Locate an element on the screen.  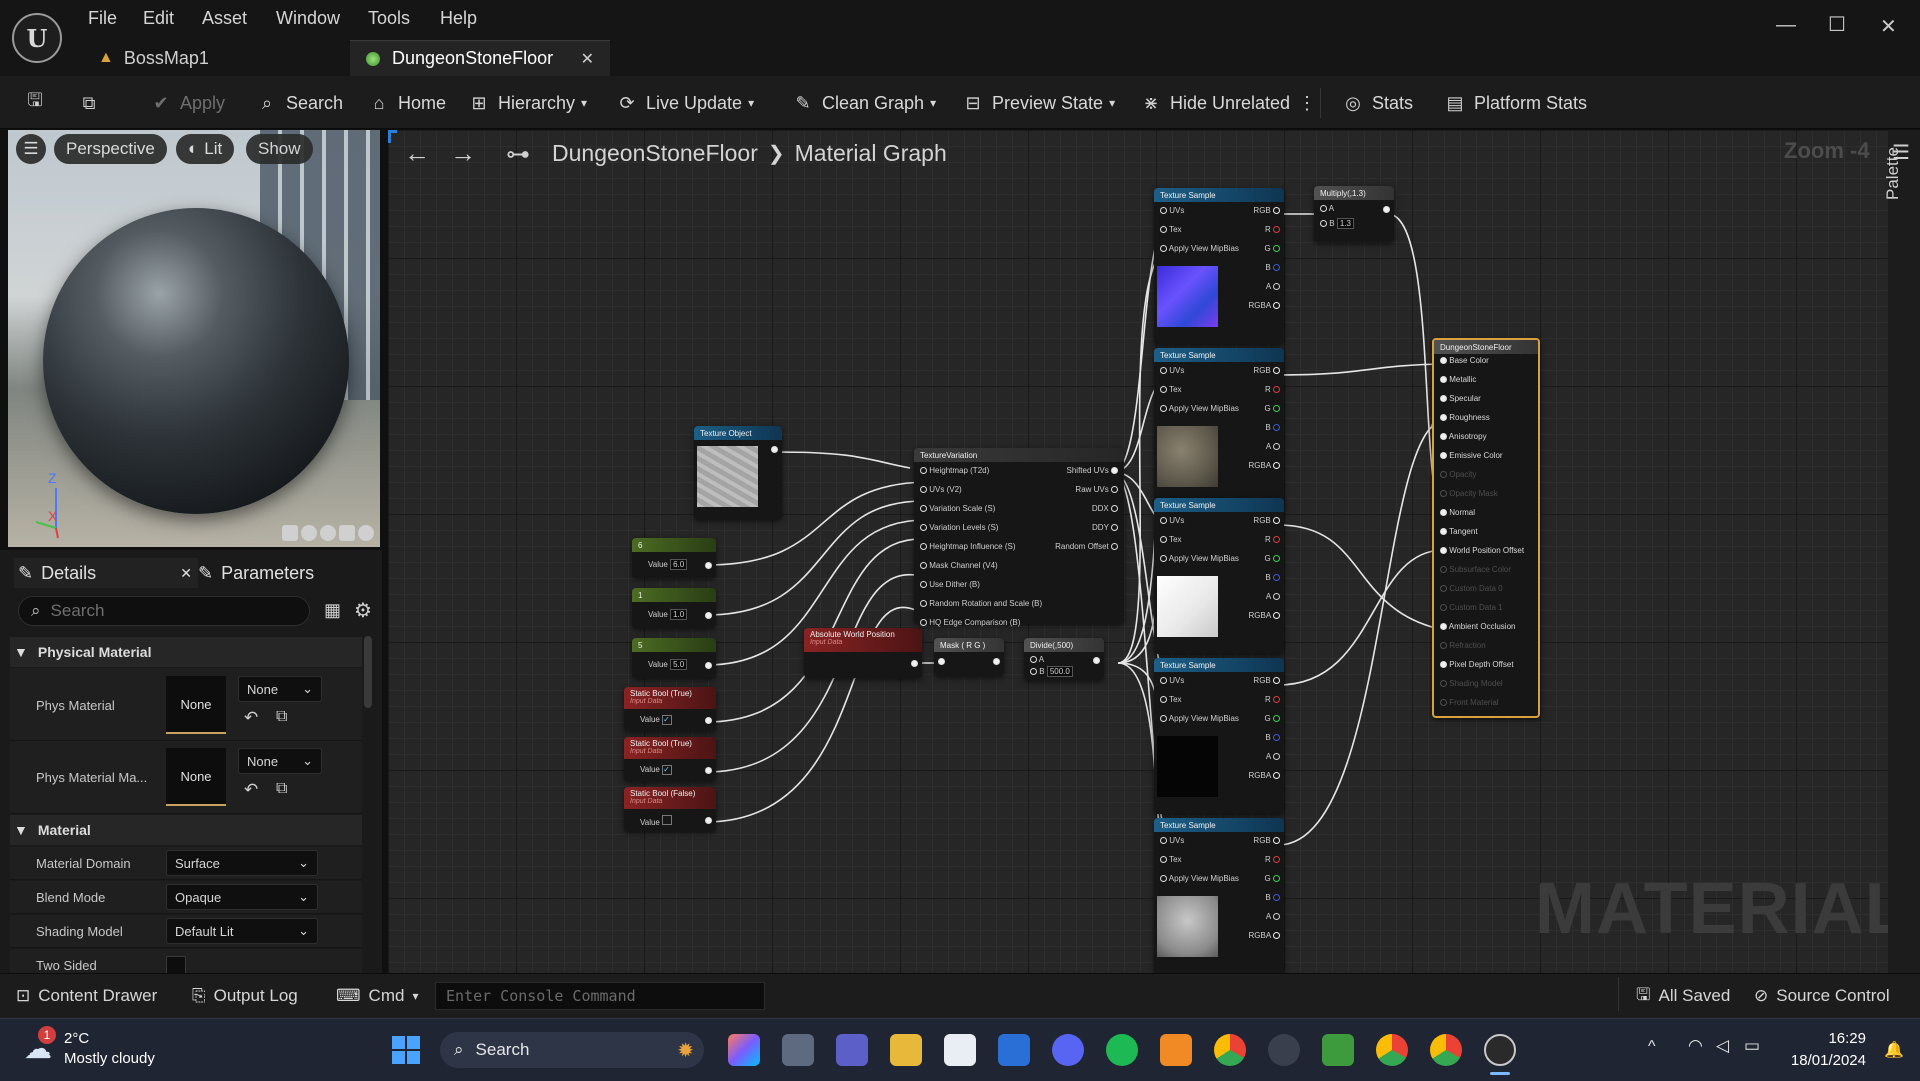
clean-graph-button: ✎ Clean Graph ▾ is located at coordinates (864, 103).